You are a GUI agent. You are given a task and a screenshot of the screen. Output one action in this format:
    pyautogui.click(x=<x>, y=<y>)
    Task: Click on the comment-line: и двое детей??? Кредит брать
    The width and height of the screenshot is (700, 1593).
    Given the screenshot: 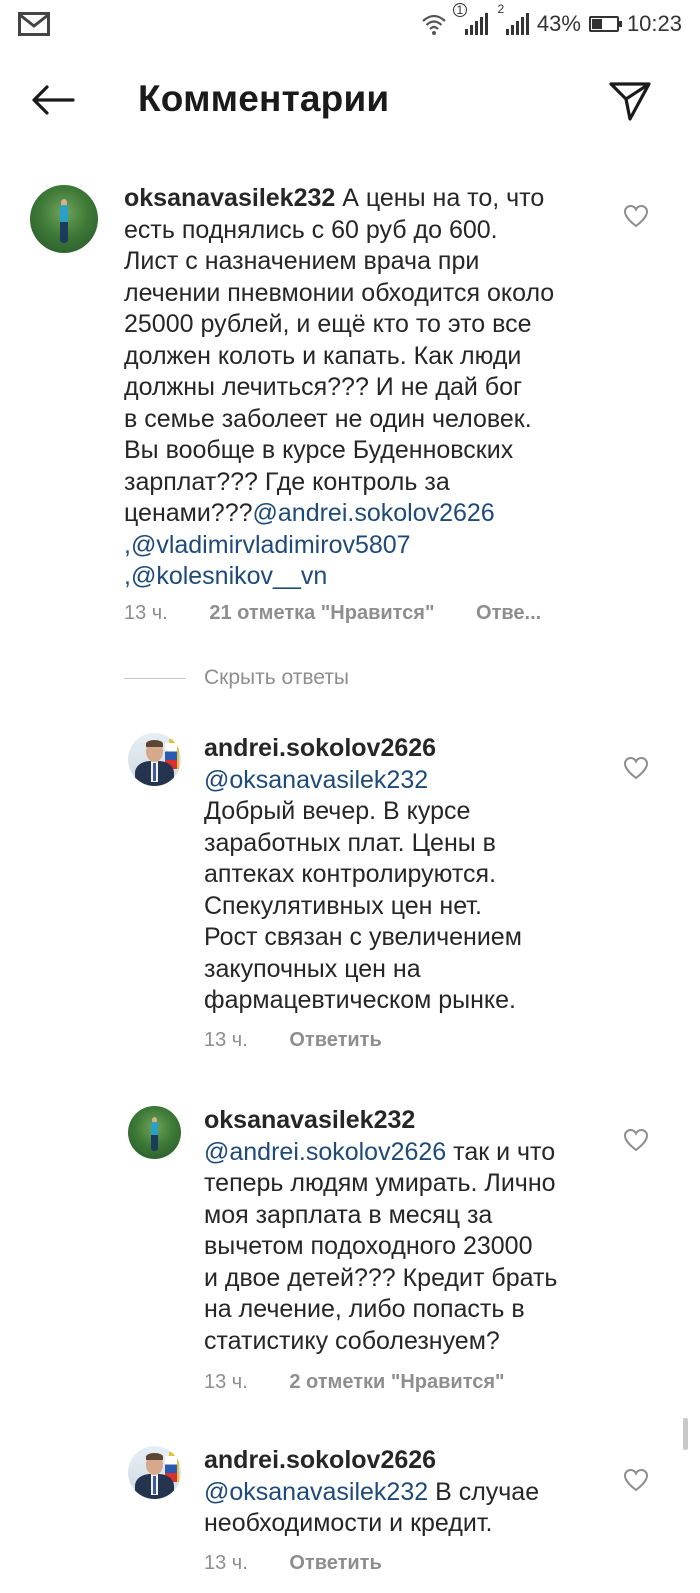 What is the action you would take?
    pyautogui.click(x=381, y=1277)
    